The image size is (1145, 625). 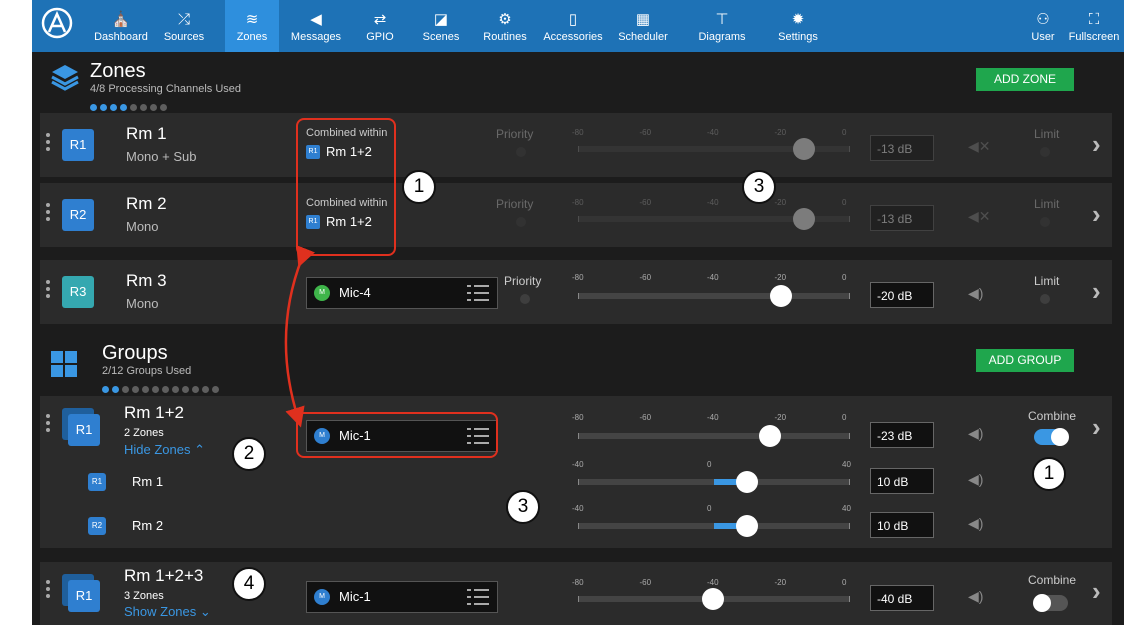 I want to click on dashboard-icon: ⛪, so click(x=121, y=19).